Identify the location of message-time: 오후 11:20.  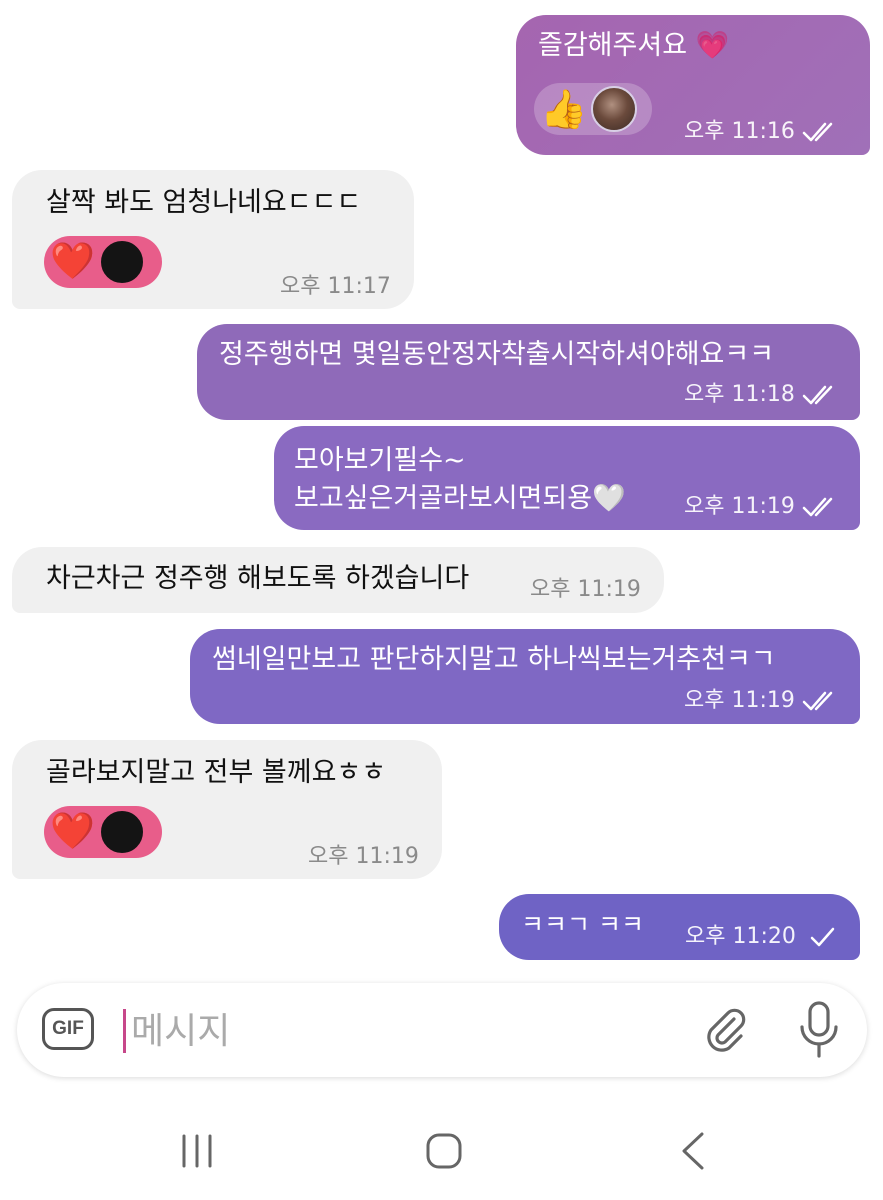
(740, 936).